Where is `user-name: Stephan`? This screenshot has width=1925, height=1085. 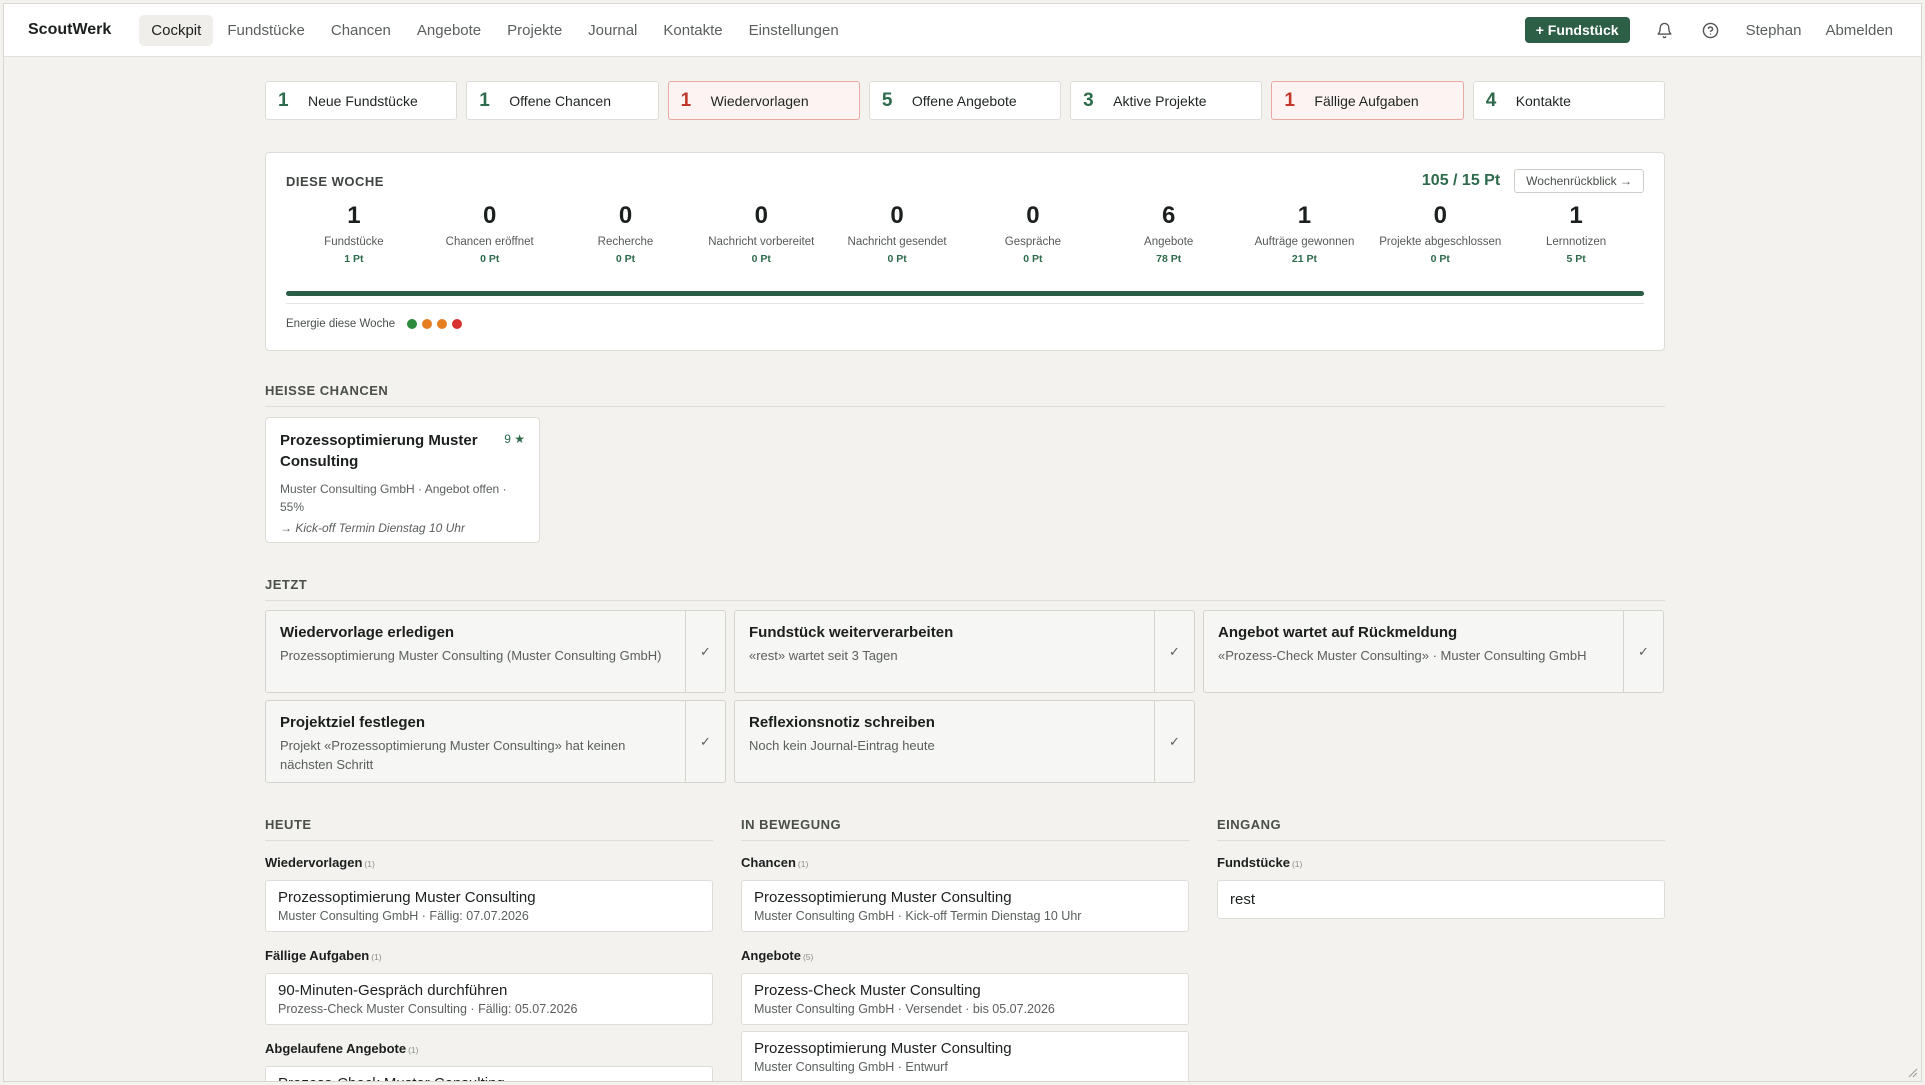 user-name: Stephan is located at coordinates (1774, 30).